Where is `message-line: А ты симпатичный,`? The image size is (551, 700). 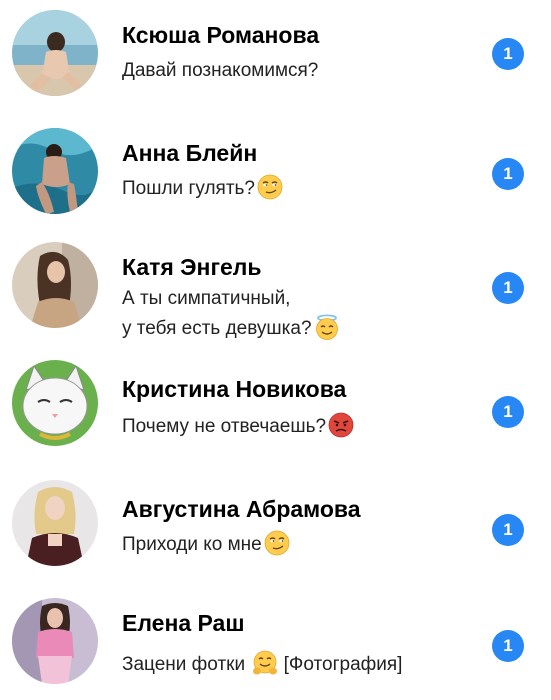
message-line: А ты симпатичный, is located at coordinates (206, 298).